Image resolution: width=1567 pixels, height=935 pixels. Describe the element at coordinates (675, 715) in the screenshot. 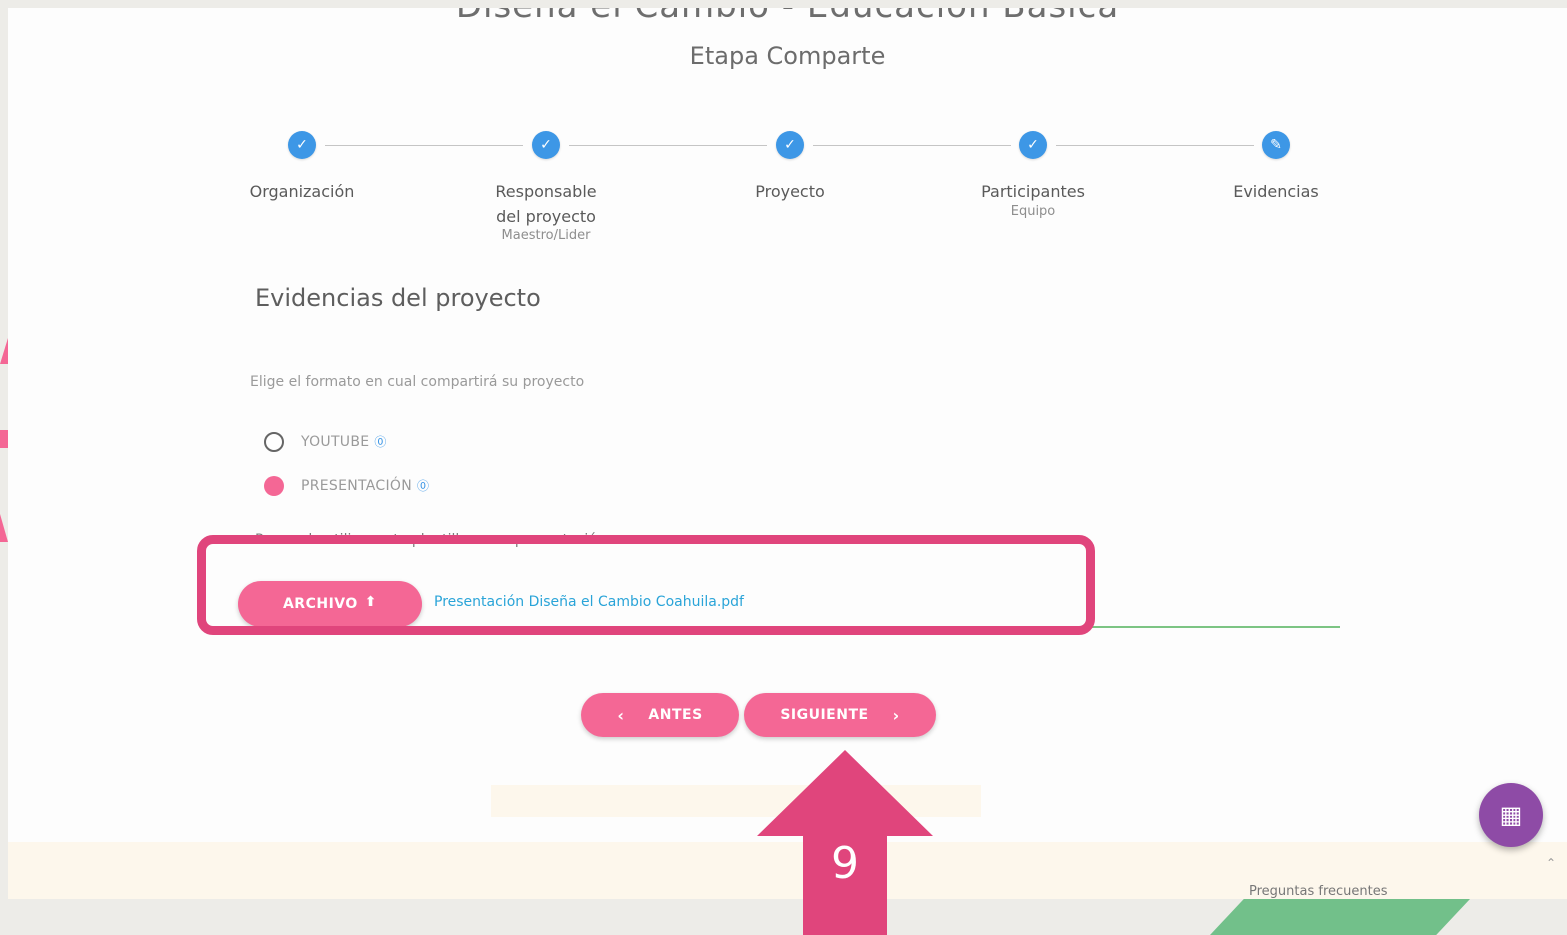

I see `antes-label: ANTES` at that location.